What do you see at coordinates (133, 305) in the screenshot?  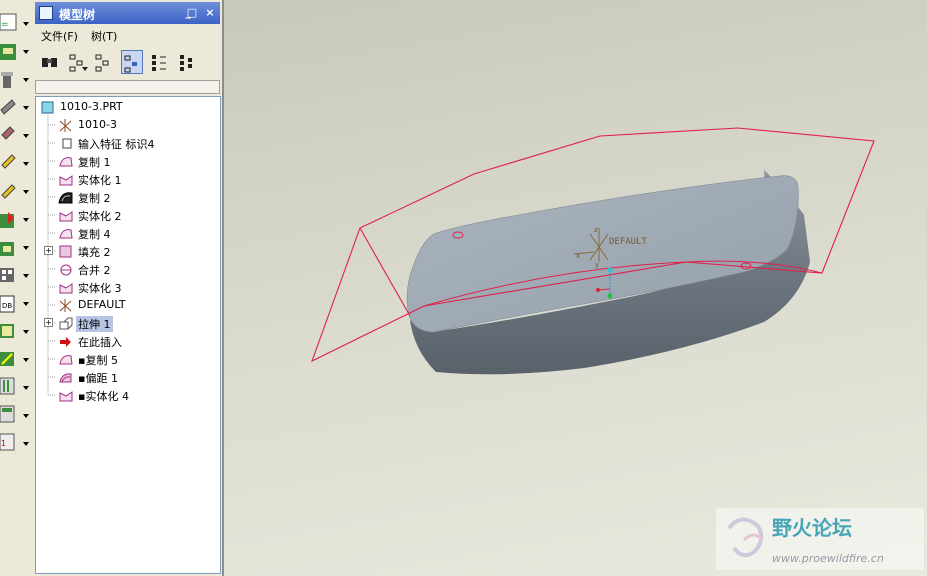 I see `tree-item-csys-default: DEFAULT` at bounding box center [133, 305].